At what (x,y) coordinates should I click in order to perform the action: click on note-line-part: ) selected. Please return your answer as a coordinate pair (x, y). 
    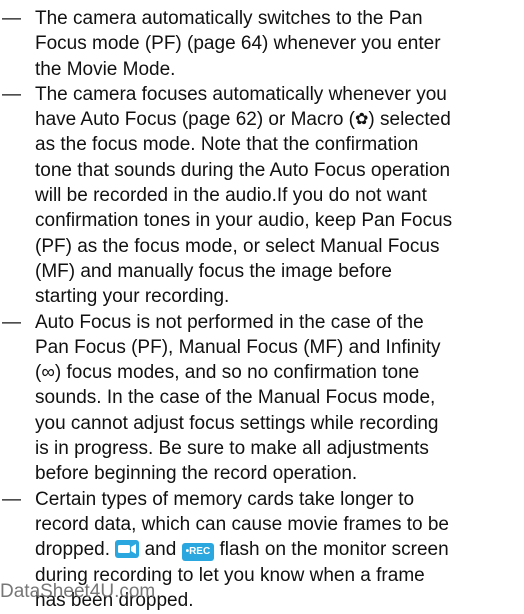
    Looking at the image, I should click on (409, 120).